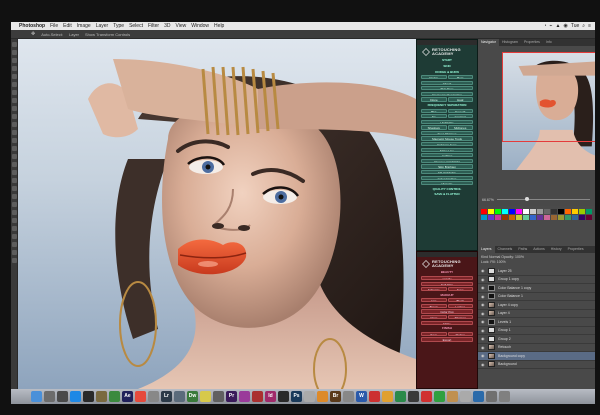  What do you see at coordinates (447, 88) in the screenshot?
I see `action-button: Skin Tone` at bounding box center [447, 88].